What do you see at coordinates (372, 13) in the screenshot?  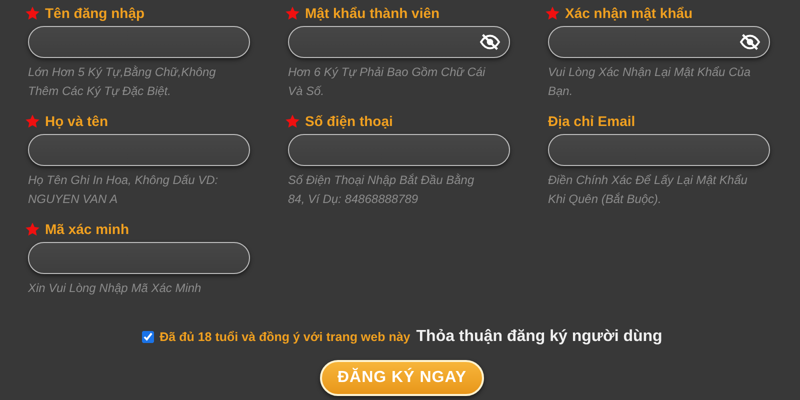 I see `field-label: Mật khẩu thành viên` at bounding box center [372, 13].